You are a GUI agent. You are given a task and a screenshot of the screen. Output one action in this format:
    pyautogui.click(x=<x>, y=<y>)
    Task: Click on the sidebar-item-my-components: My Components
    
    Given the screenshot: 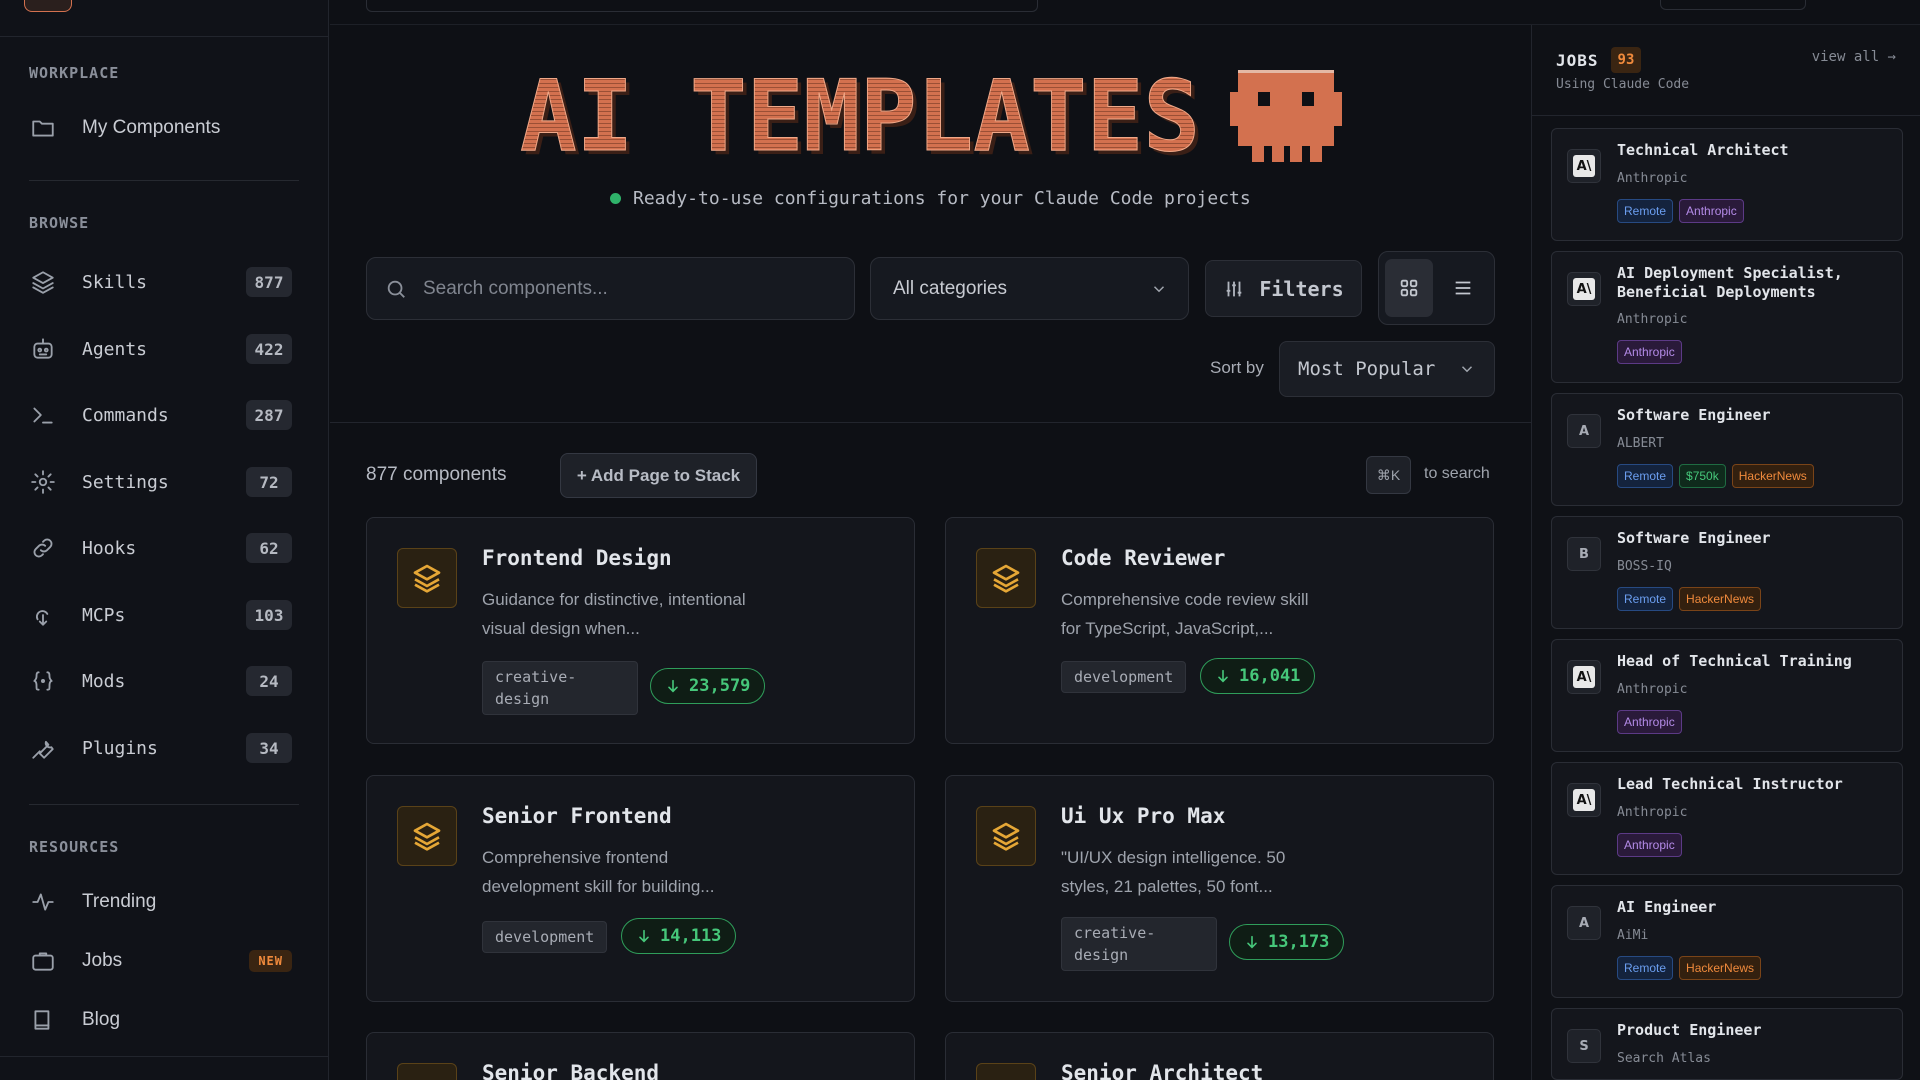 What is the action you would take?
    pyautogui.click(x=161, y=128)
    